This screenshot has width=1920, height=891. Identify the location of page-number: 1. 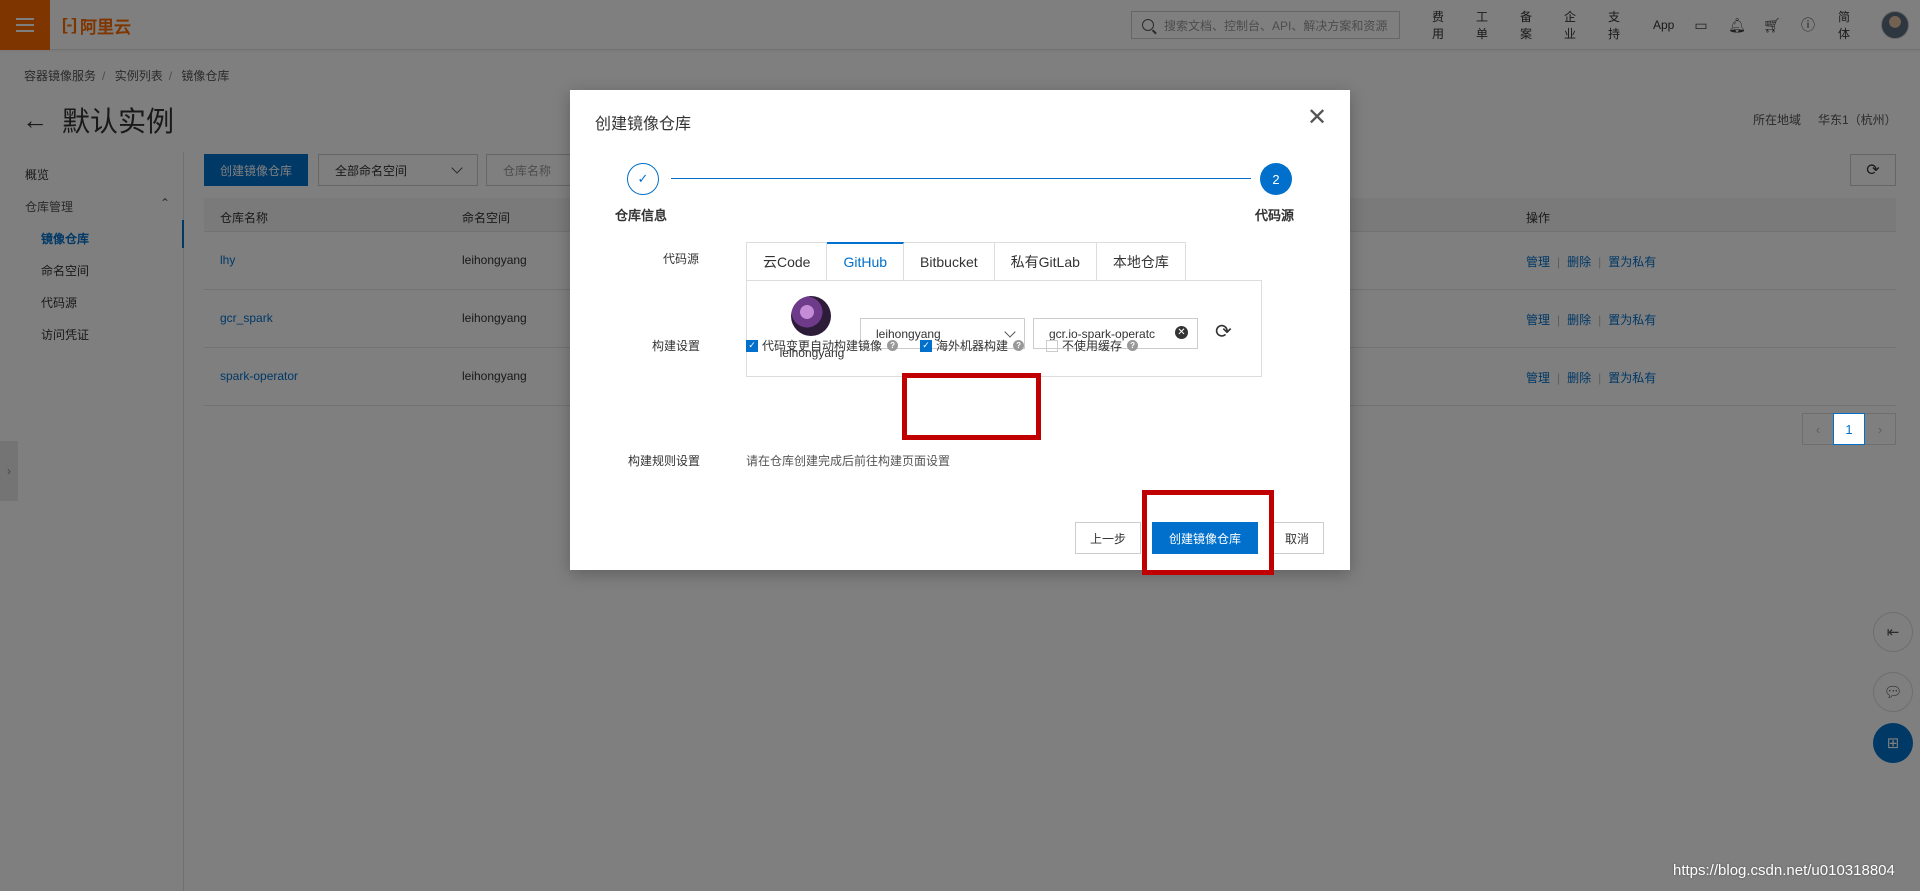
(1849, 429).